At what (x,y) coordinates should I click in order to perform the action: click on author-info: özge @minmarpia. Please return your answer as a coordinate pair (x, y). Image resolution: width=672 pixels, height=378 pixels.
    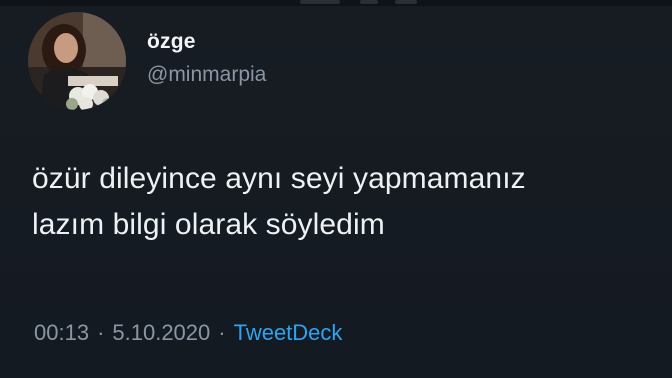
    Looking at the image, I should click on (206, 59).